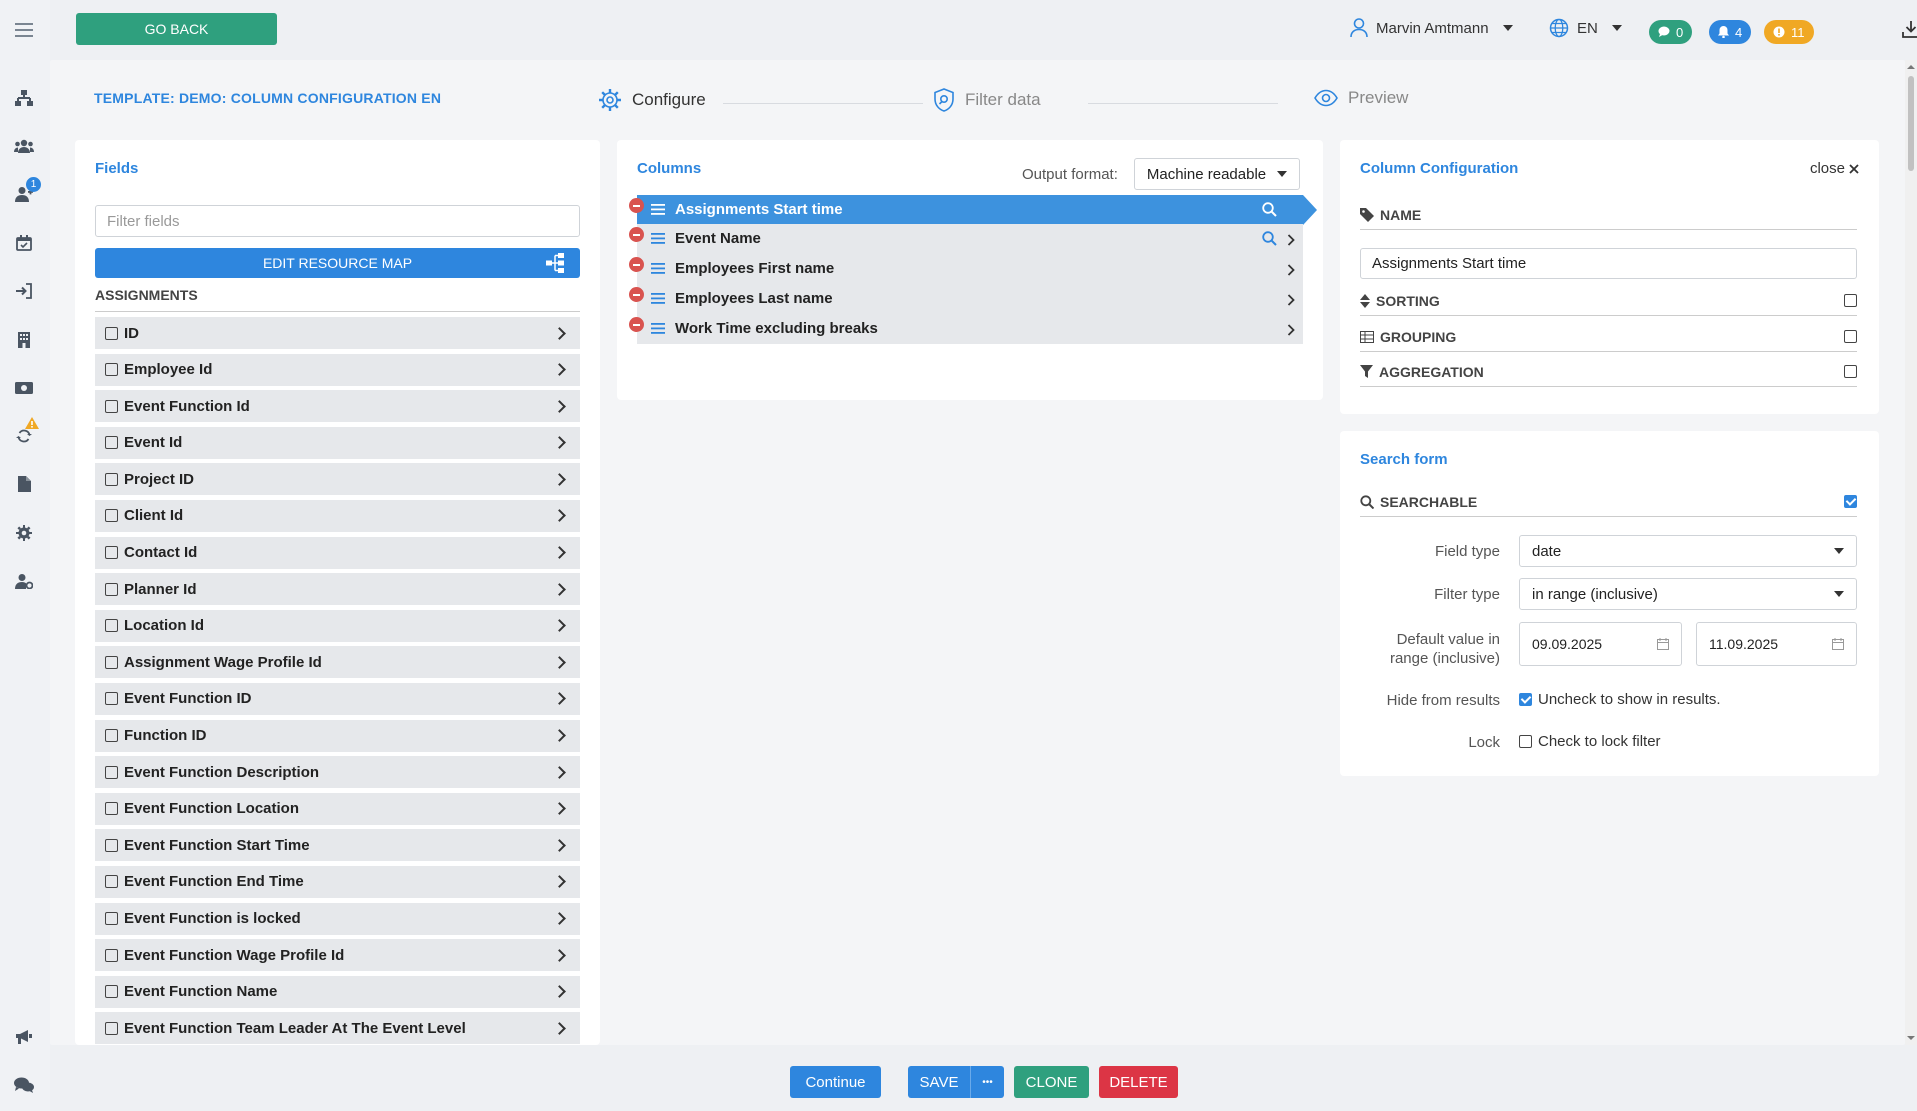  What do you see at coordinates (1850, 300) in the screenshot?
I see `sorting-checkbox` at bounding box center [1850, 300].